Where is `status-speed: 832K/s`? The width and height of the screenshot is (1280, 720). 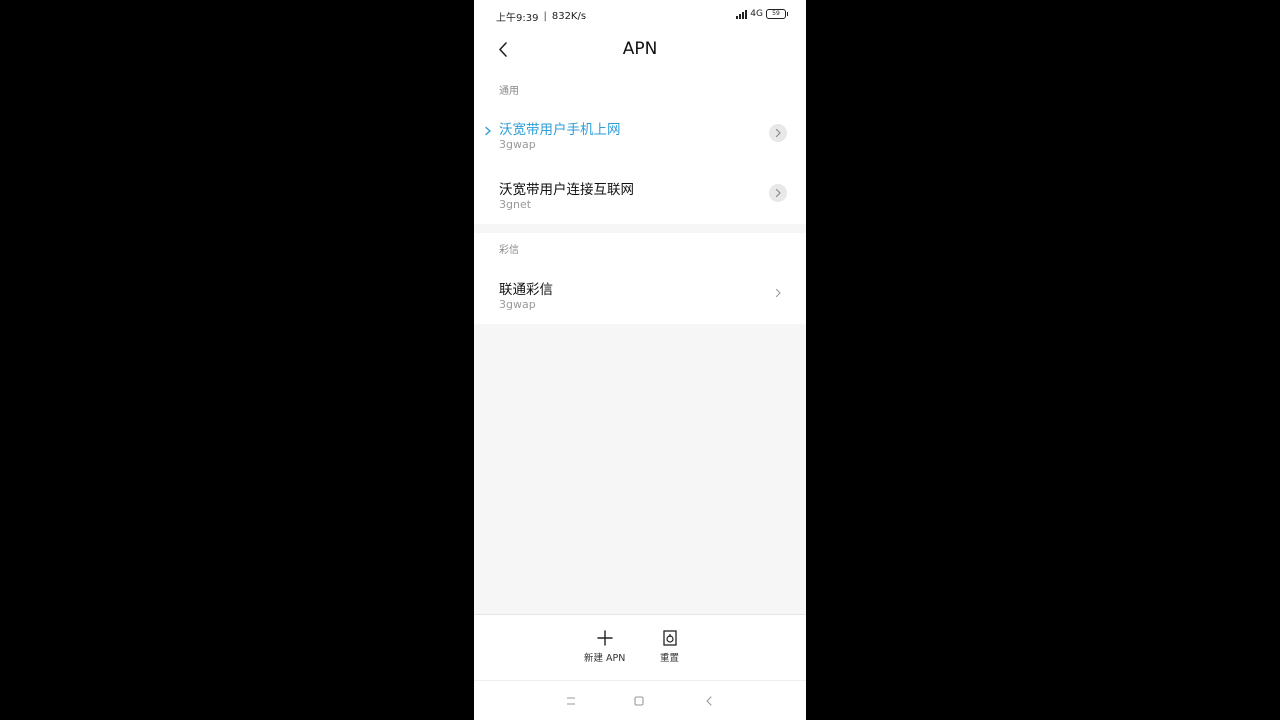
status-speed: 832K/s is located at coordinates (569, 16).